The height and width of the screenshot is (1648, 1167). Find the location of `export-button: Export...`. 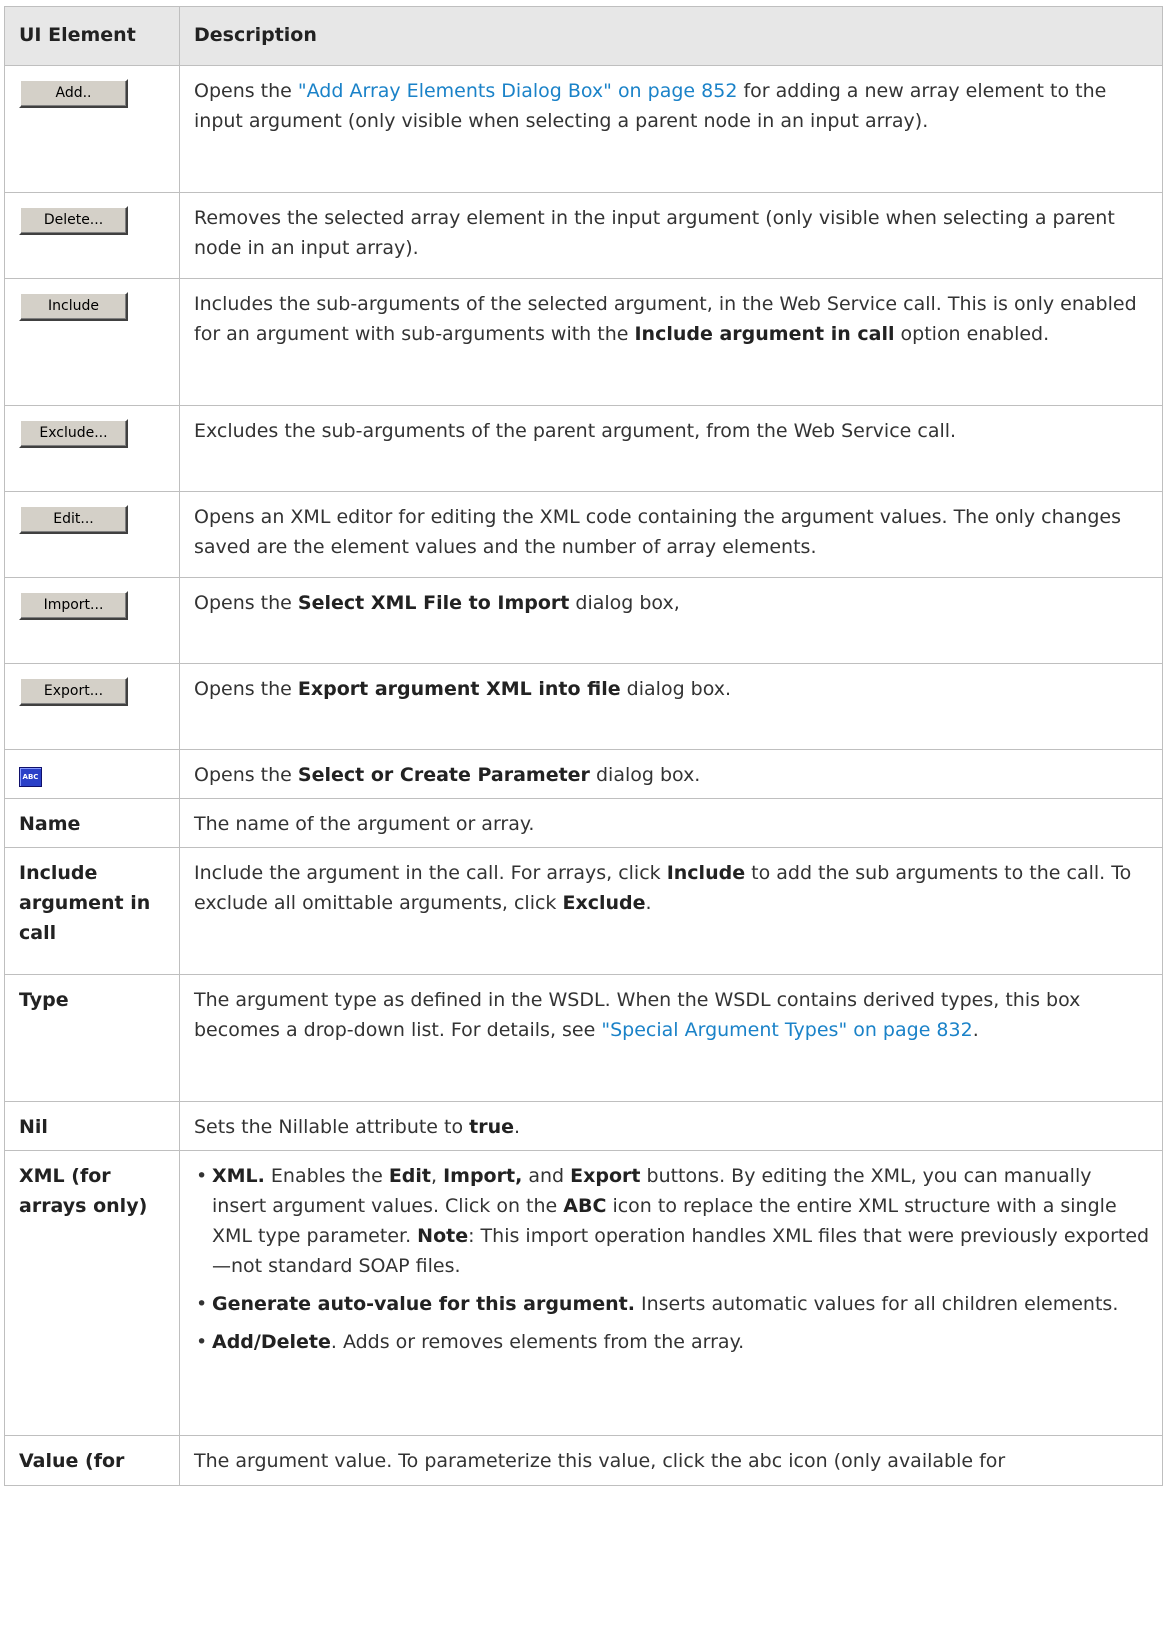

export-button: Export... is located at coordinates (73, 691).